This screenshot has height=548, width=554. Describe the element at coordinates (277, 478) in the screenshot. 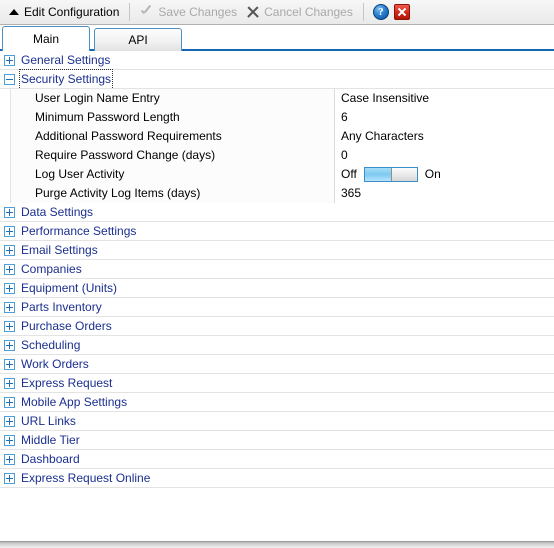

I see `tree-group-row-express-request-online: Express Request Online` at that location.